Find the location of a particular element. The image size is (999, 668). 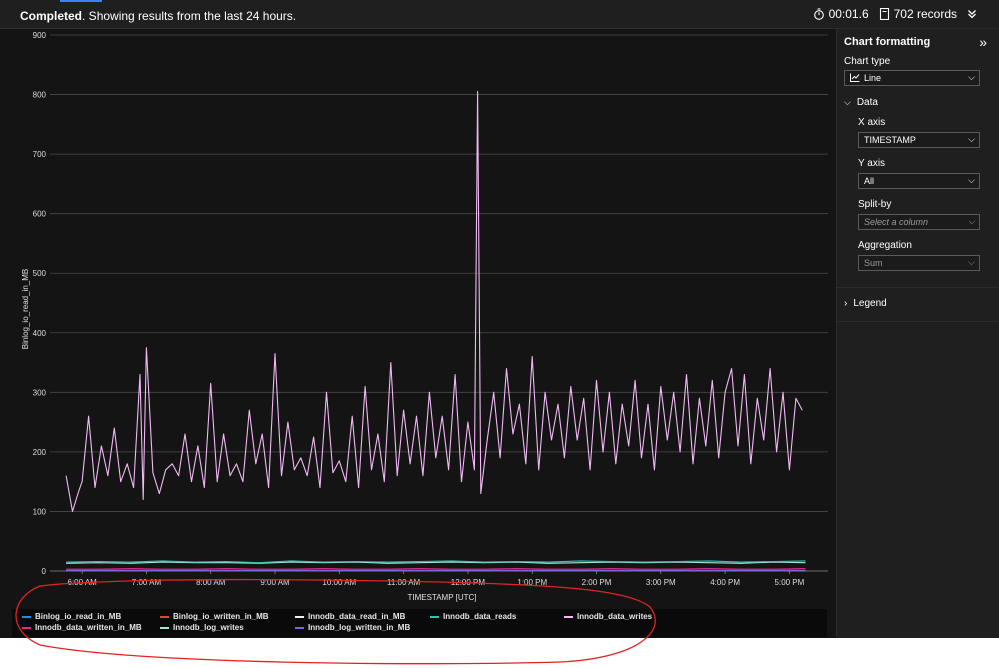

y-axis-title: Binlog_io_read_in_MB is located at coordinates (25, 309).